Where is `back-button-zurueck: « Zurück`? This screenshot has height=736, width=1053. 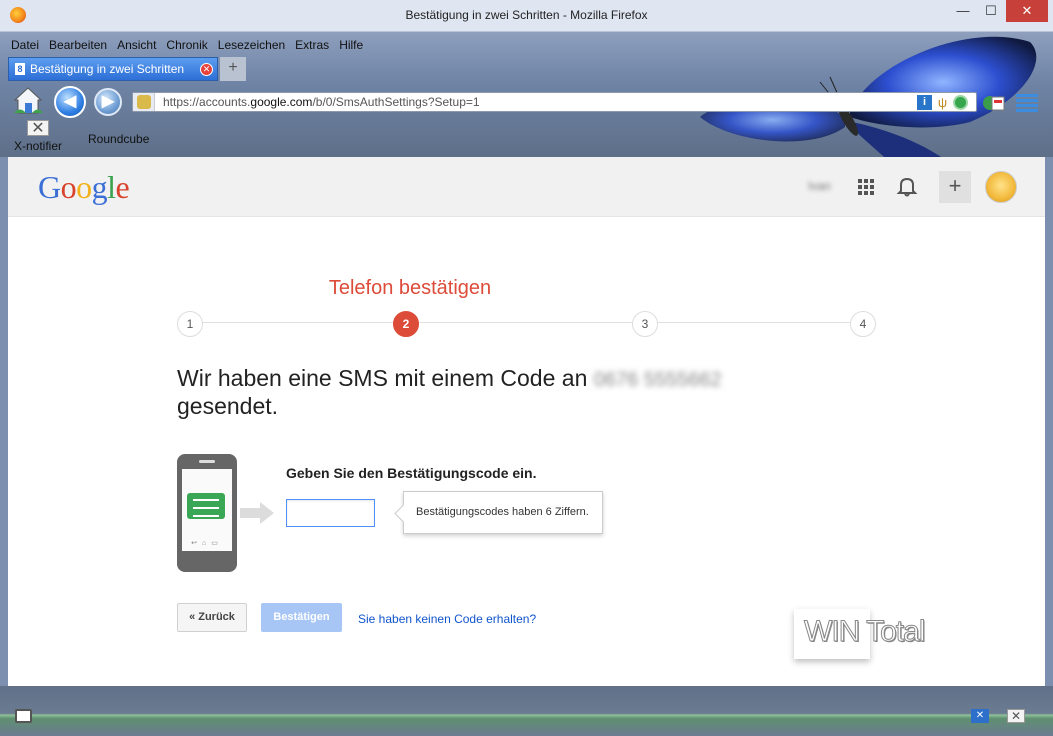 back-button-zurueck: « Zurück is located at coordinates (212, 617).